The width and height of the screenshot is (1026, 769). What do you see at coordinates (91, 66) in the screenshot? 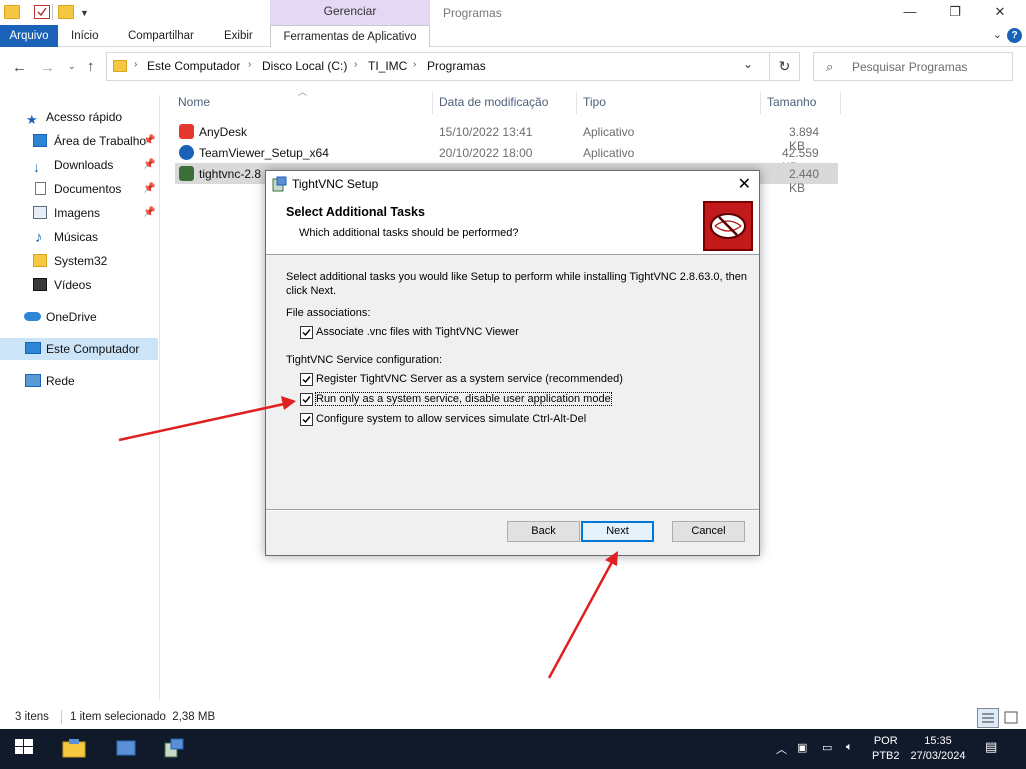
I see `up-arrow-icon: ↑` at bounding box center [91, 66].